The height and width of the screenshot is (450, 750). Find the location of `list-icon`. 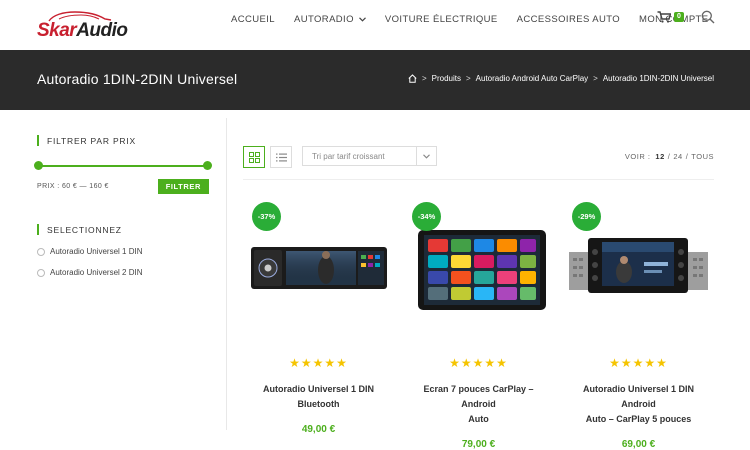

list-icon is located at coordinates (281, 157).